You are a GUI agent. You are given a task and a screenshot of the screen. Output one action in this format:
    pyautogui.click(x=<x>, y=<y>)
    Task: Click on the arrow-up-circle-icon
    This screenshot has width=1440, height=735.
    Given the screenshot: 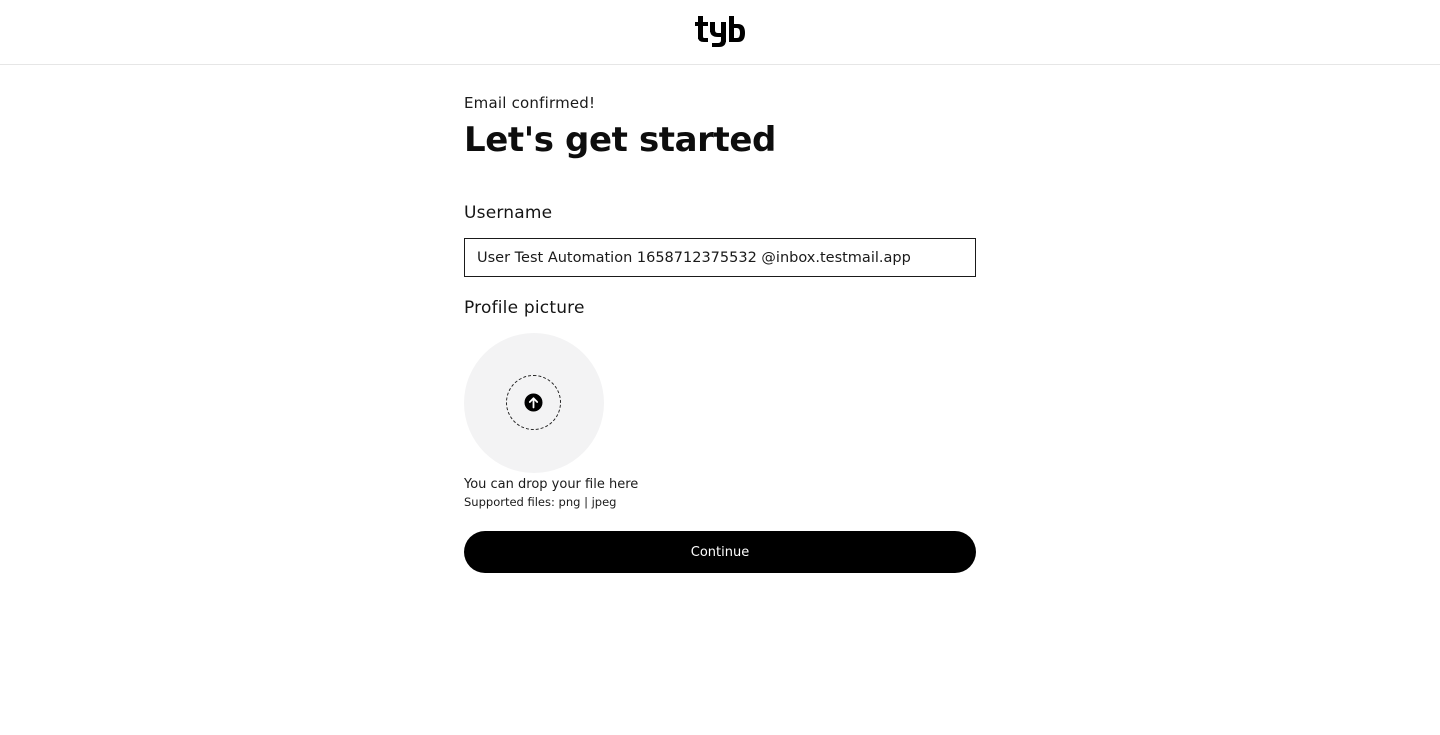 What is the action you would take?
    pyautogui.click(x=533, y=402)
    